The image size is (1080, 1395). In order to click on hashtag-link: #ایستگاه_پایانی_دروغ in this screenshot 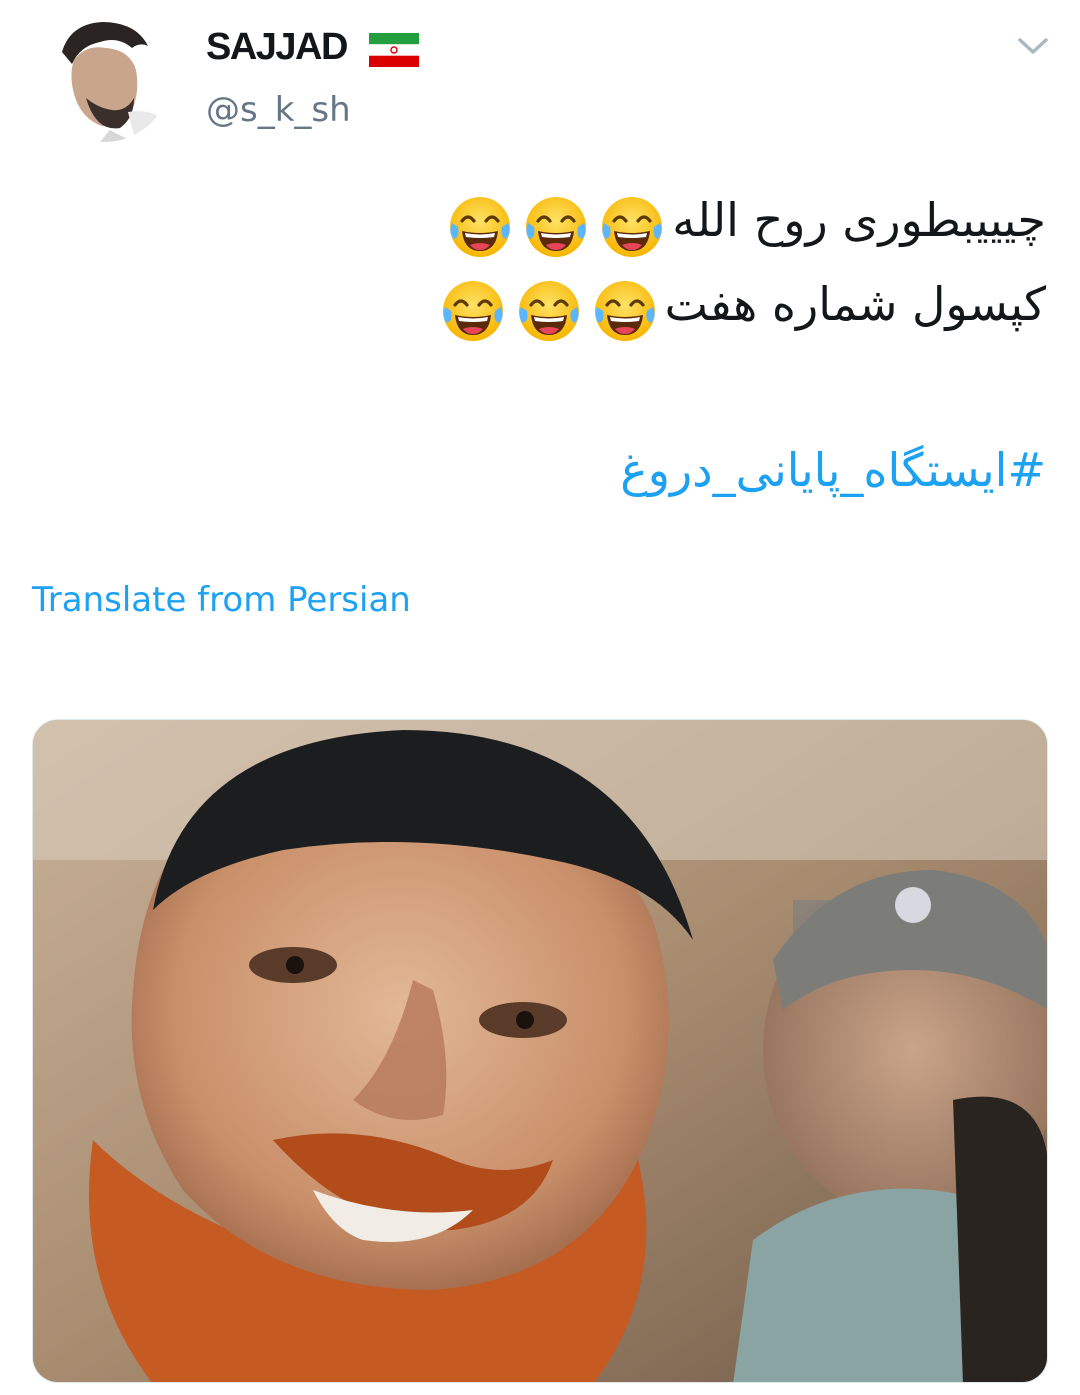, I will do `click(833, 470)`.